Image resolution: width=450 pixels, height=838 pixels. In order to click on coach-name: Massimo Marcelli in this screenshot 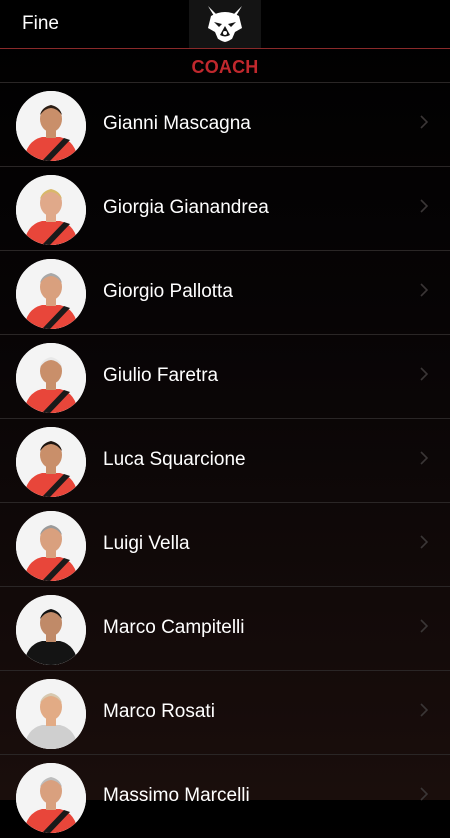, I will do `click(176, 795)`.